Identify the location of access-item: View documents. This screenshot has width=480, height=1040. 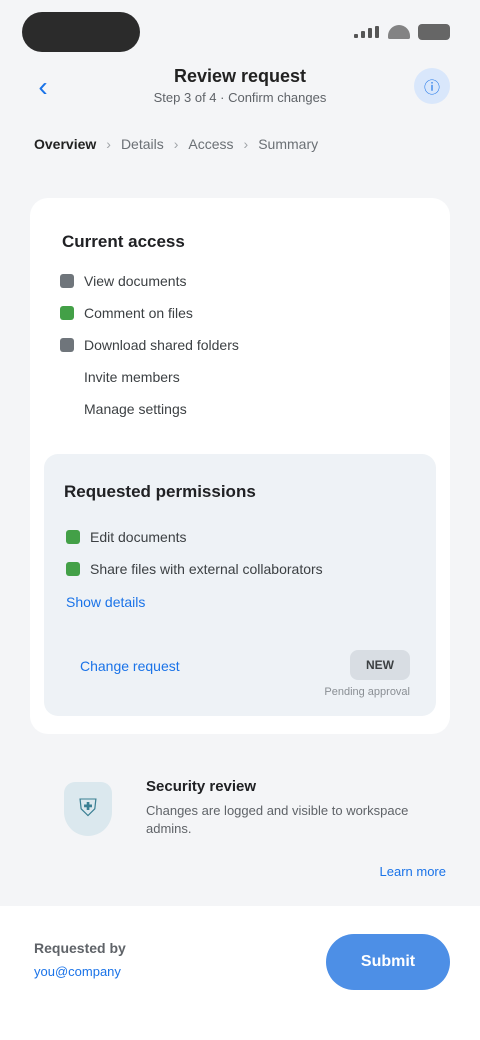
(123, 281).